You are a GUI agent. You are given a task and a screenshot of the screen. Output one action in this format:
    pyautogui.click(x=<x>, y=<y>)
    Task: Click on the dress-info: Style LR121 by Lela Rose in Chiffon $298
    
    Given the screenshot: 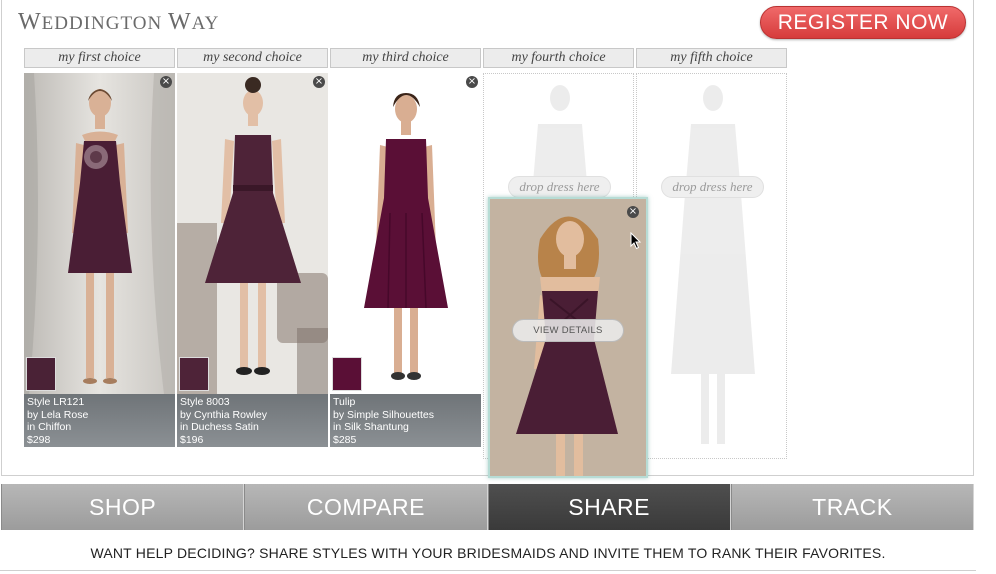 What is the action you would take?
    pyautogui.click(x=99, y=420)
    